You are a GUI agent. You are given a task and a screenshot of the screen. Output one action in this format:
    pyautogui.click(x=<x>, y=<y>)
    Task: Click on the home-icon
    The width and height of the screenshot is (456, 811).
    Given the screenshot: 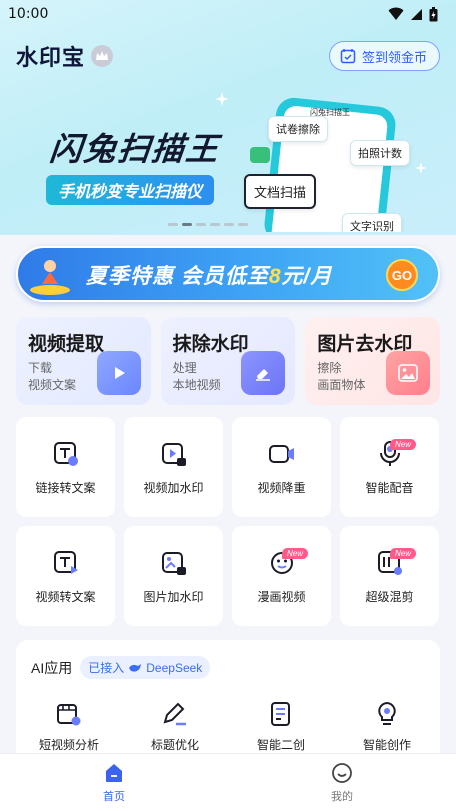 What is the action you would take?
    pyautogui.click(x=114, y=772)
    